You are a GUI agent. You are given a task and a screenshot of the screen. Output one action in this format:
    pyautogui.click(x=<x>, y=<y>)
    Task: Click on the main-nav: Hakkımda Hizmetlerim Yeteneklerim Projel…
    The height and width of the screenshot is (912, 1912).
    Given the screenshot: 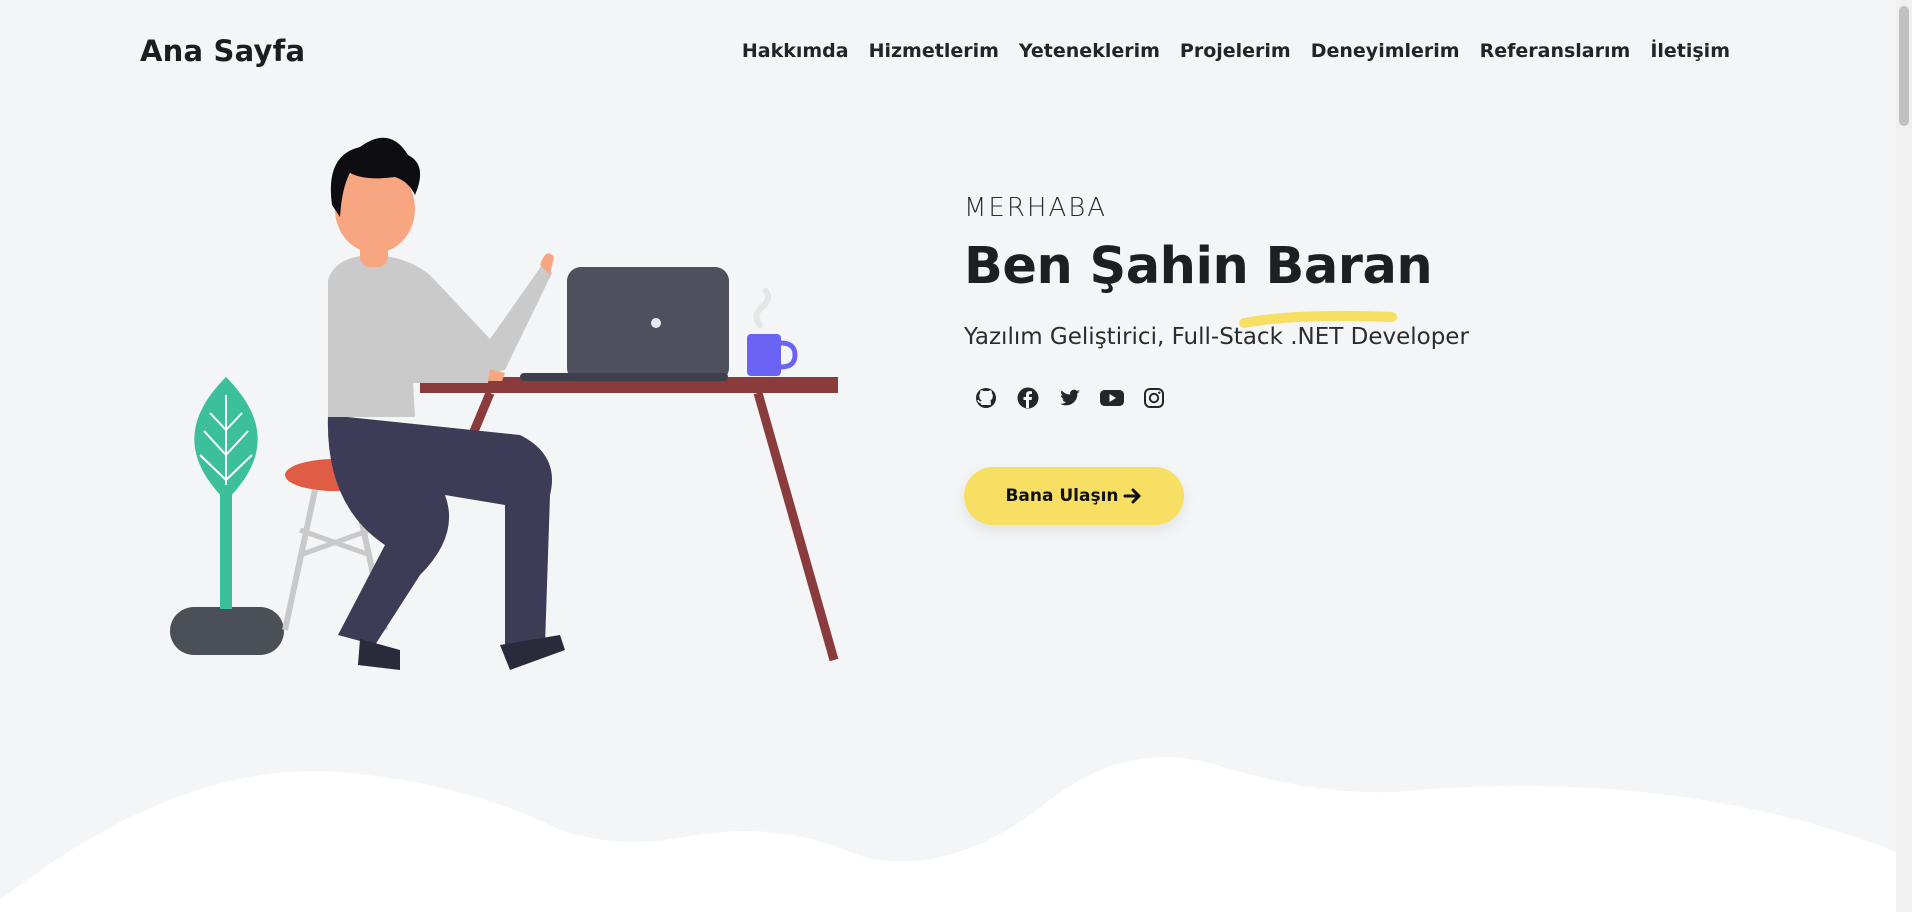 What is the action you would take?
    pyautogui.click(x=1226, y=51)
    